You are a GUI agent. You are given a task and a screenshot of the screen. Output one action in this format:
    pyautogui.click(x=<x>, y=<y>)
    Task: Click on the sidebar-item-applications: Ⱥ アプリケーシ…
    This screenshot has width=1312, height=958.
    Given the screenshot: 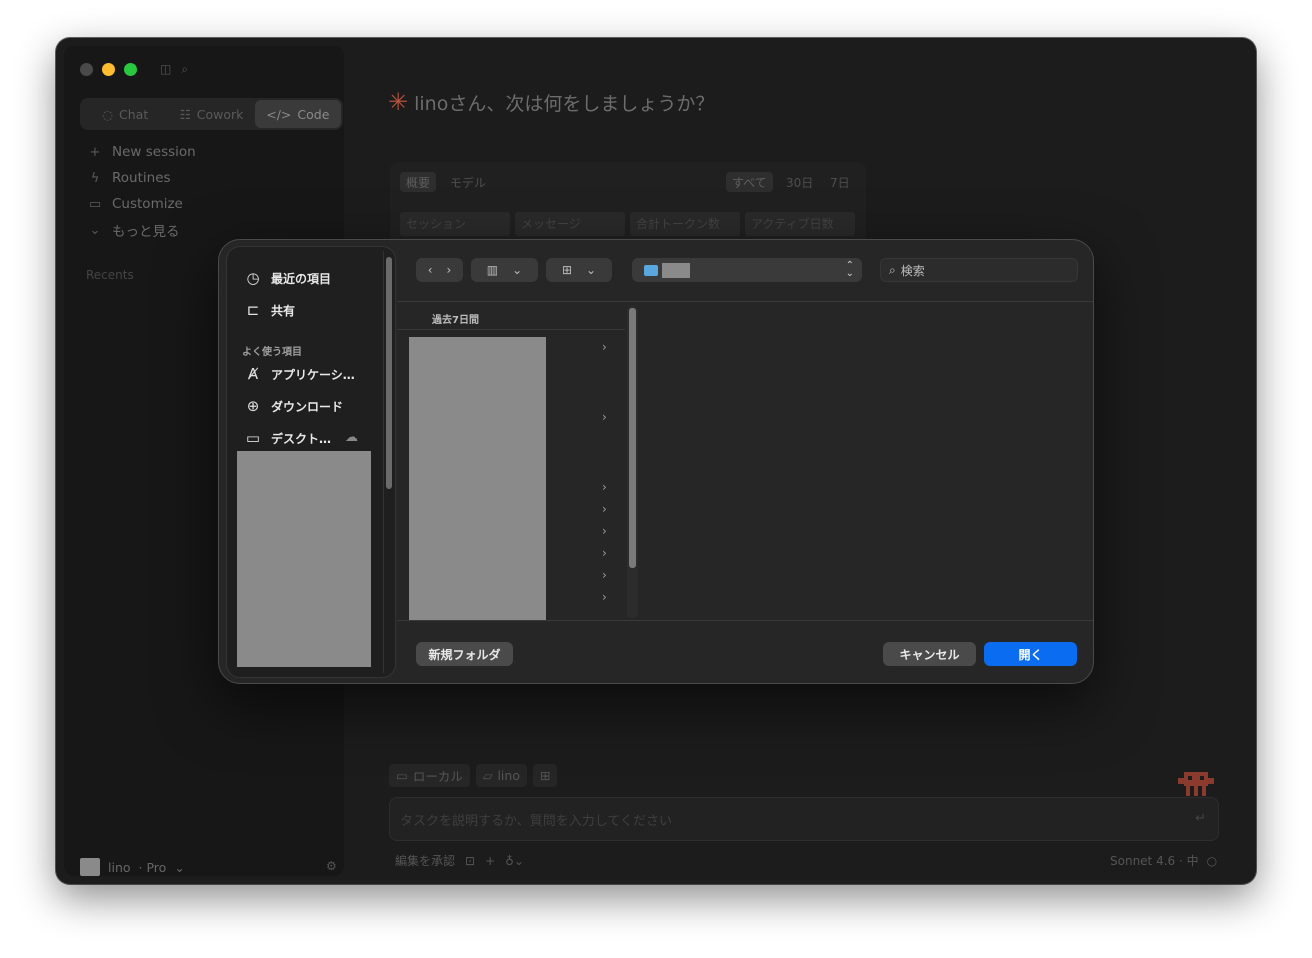 What is the action you would take?
    pyautogui.click(x=299, y=374)
    